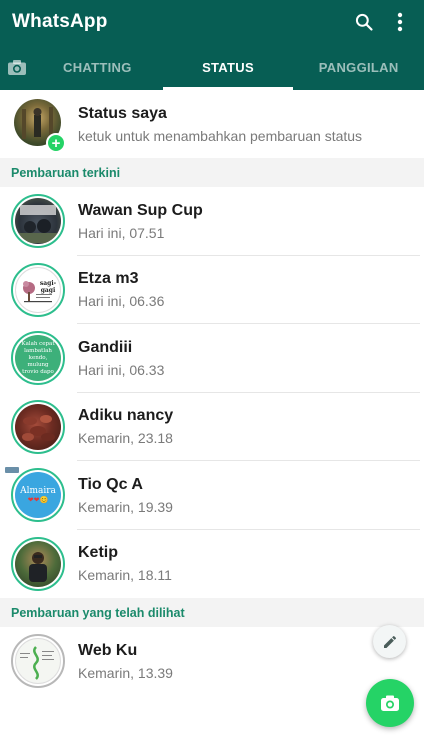  Describe the element at coordinates (220, 135) in the screenshot. I see `my-status-subtitle: ketuk untuk menambahkan pembaruan status` at that location.